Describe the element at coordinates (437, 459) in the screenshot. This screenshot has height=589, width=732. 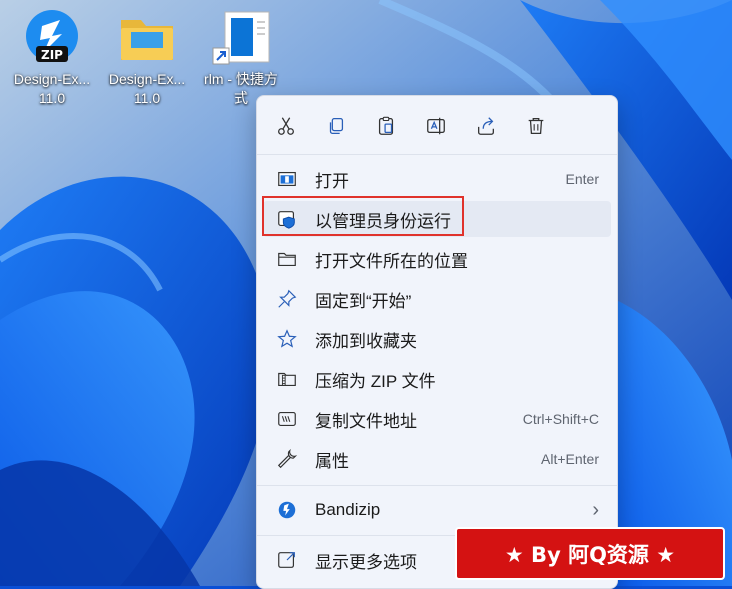
I see `menu-item-properties: 属性 Alt+Enter` at that location.